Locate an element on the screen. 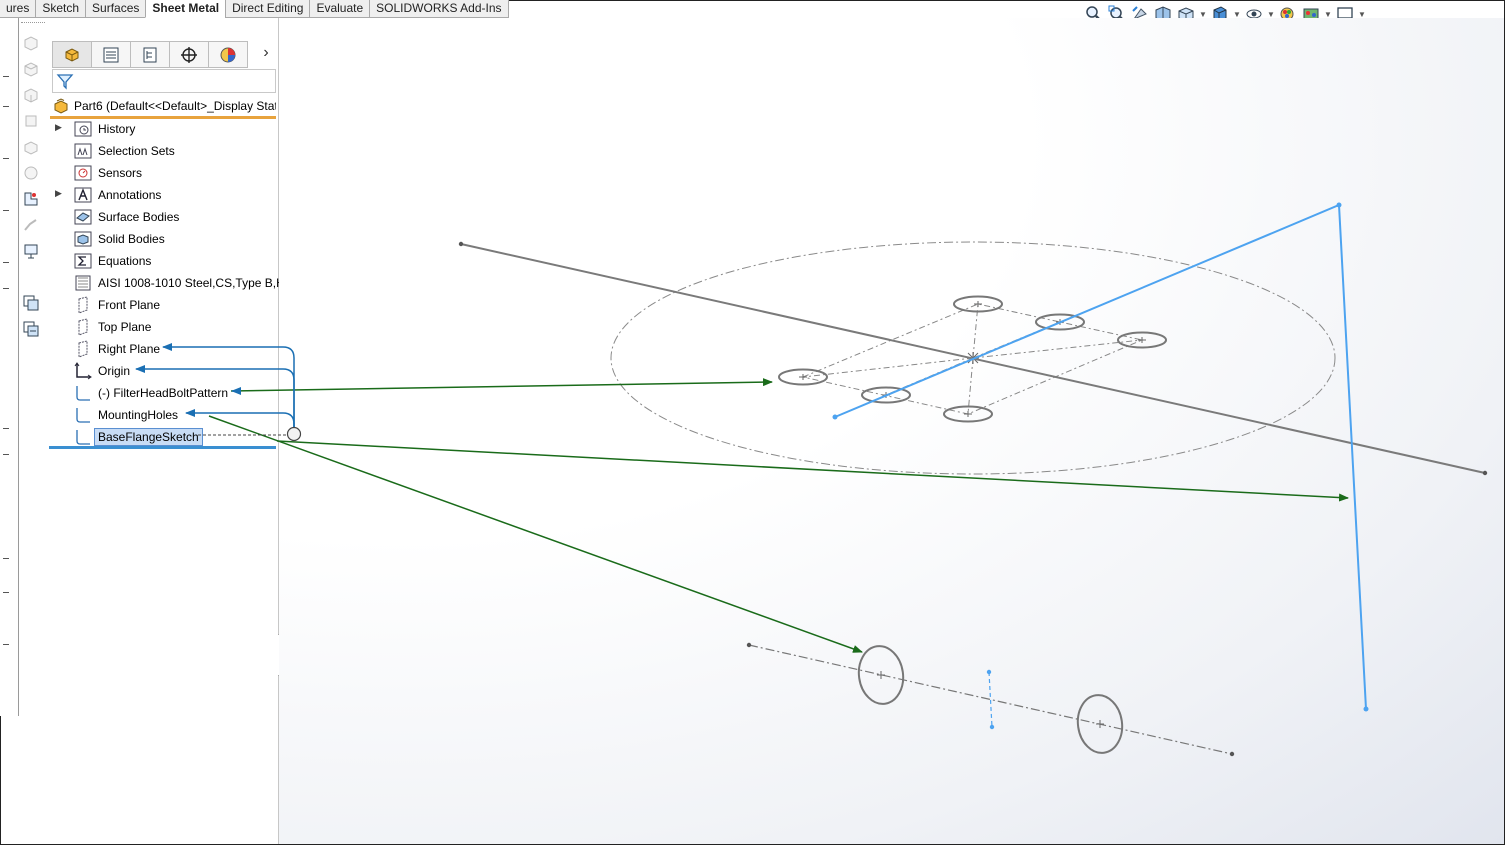  sensors-icon is located at coordinates (83, 173).